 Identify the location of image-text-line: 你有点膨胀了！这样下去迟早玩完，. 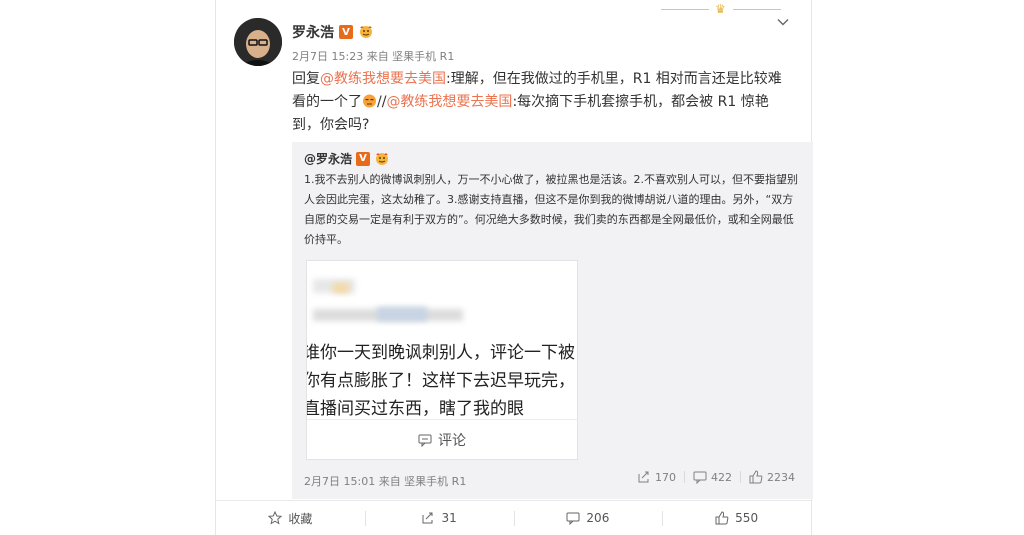
(441, 381).